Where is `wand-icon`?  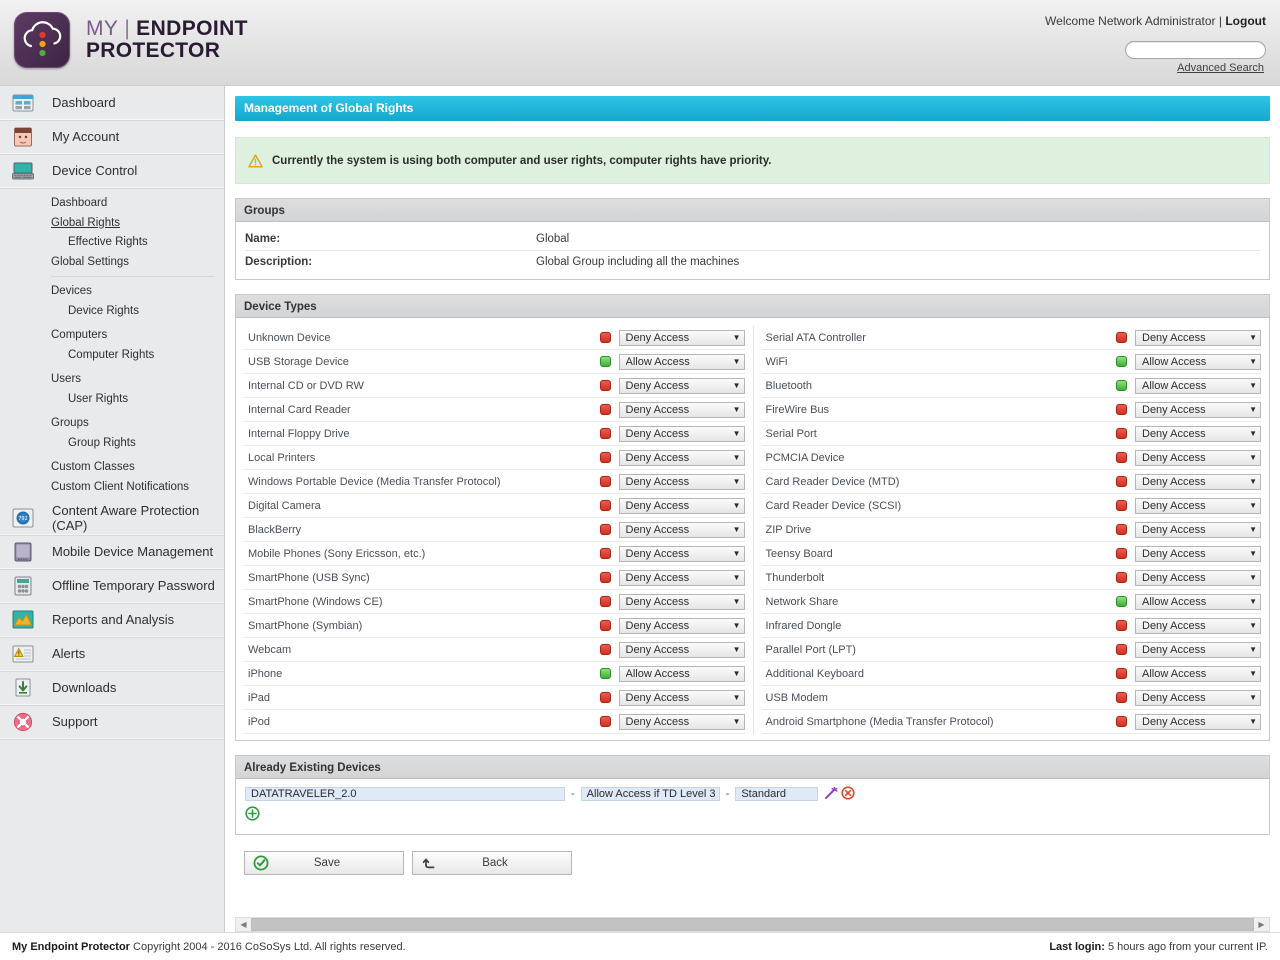
wand-icon is located at coordinates (831, 794).